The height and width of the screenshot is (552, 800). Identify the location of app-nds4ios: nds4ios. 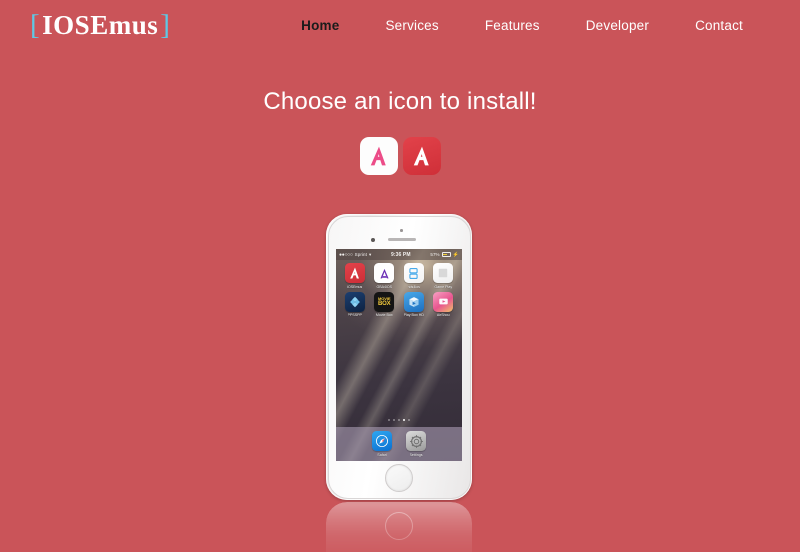
(414, 276).